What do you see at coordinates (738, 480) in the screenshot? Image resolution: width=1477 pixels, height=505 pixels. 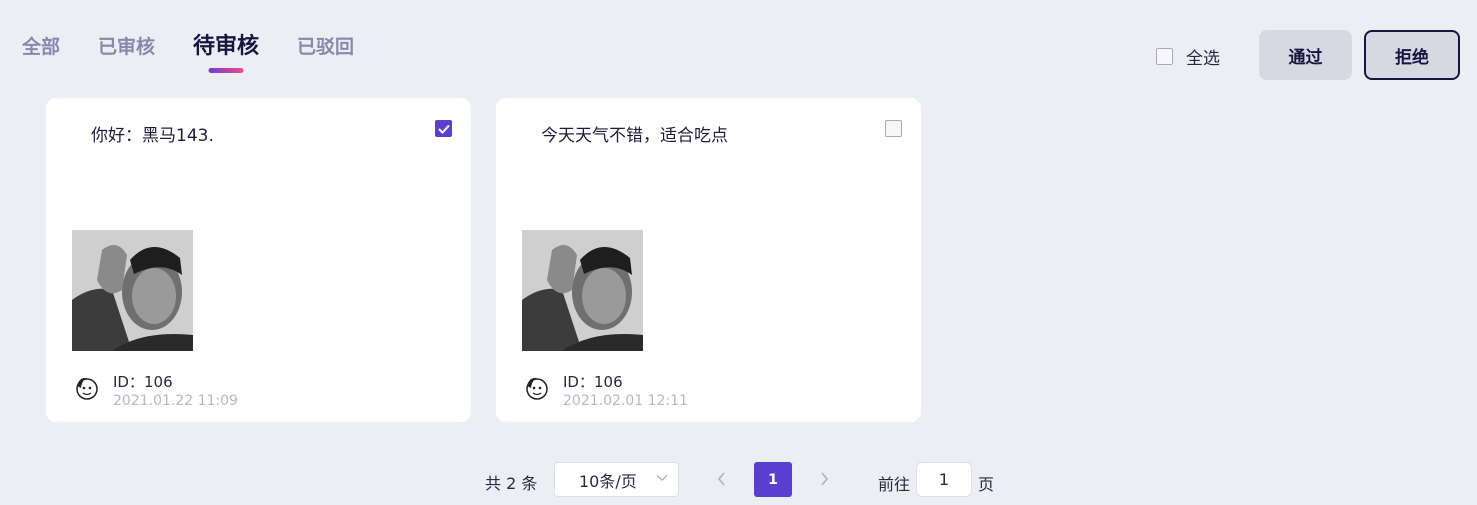 I see `pagination: 共 2 条 10条/页 1 前往 页` at bounding box center [738, 480].